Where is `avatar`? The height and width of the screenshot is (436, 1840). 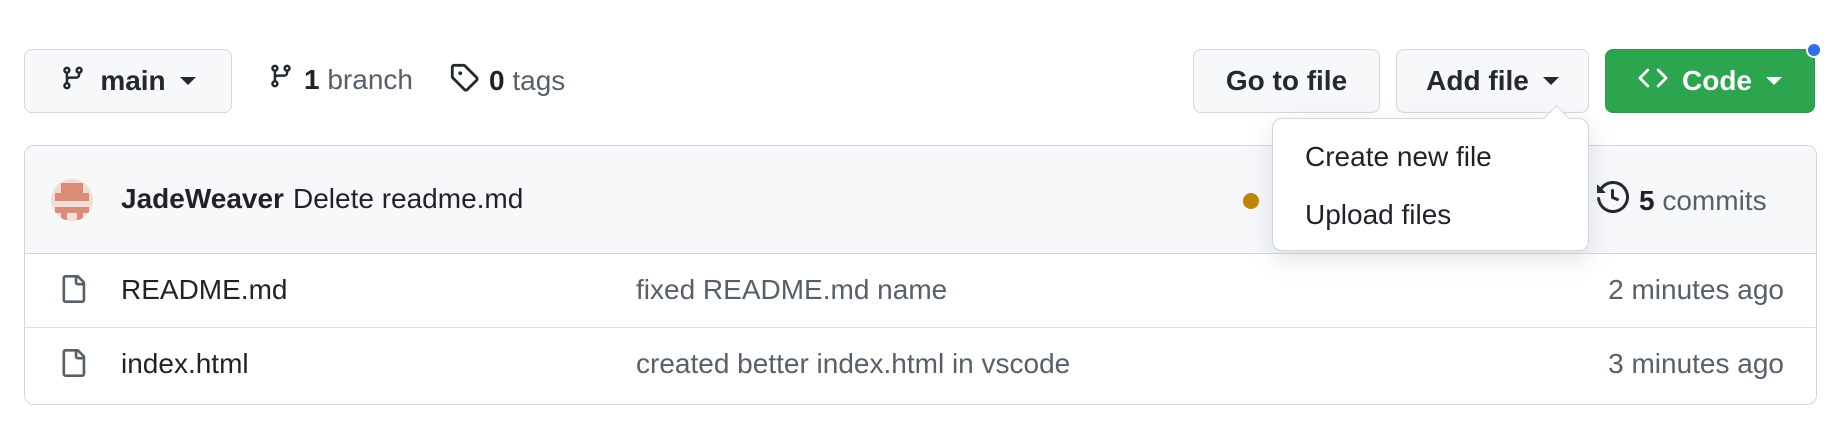
avatar is located at coordinates (72, 200).